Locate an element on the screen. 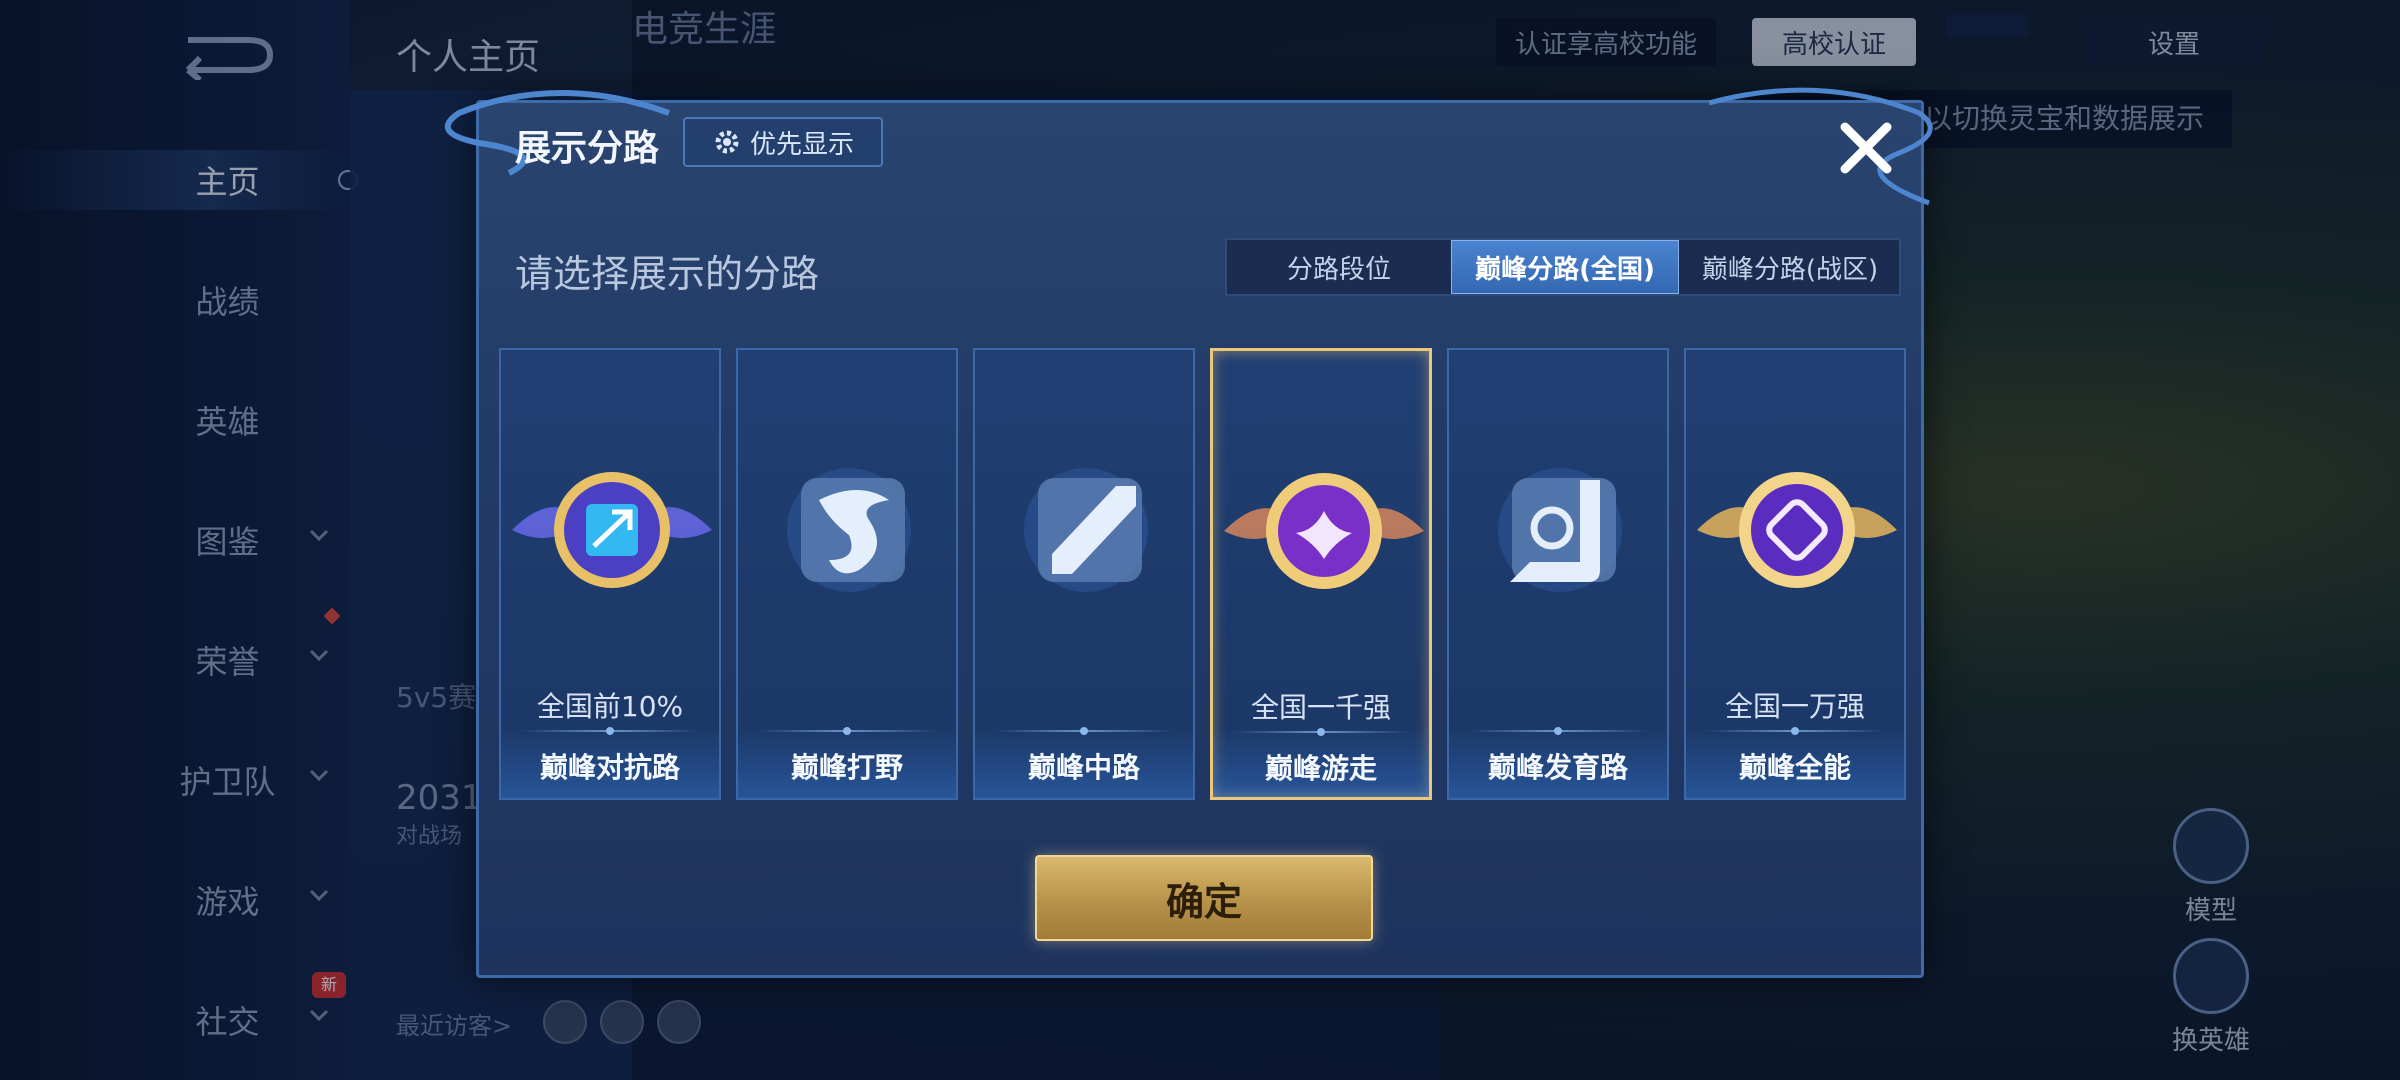 This screenshot has width=2400, height=1080. ornament-swirl-icon is located at coordinates (1820, 146).